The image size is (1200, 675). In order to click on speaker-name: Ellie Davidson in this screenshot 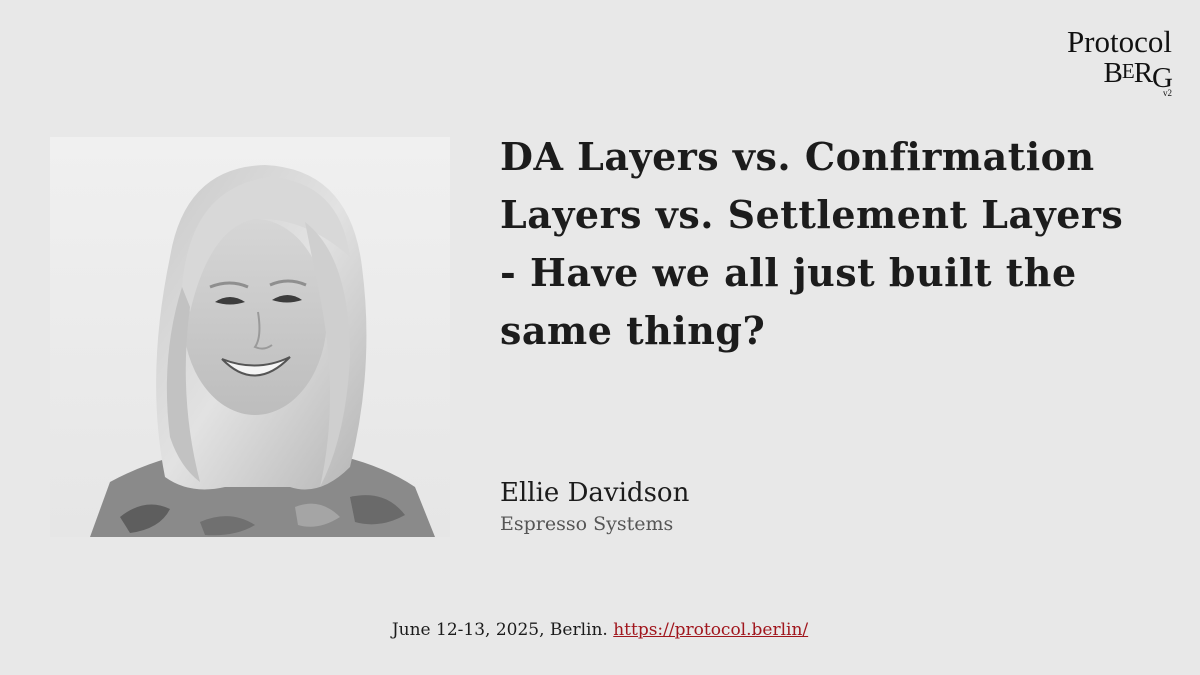, I will do `click(595, 493)`.